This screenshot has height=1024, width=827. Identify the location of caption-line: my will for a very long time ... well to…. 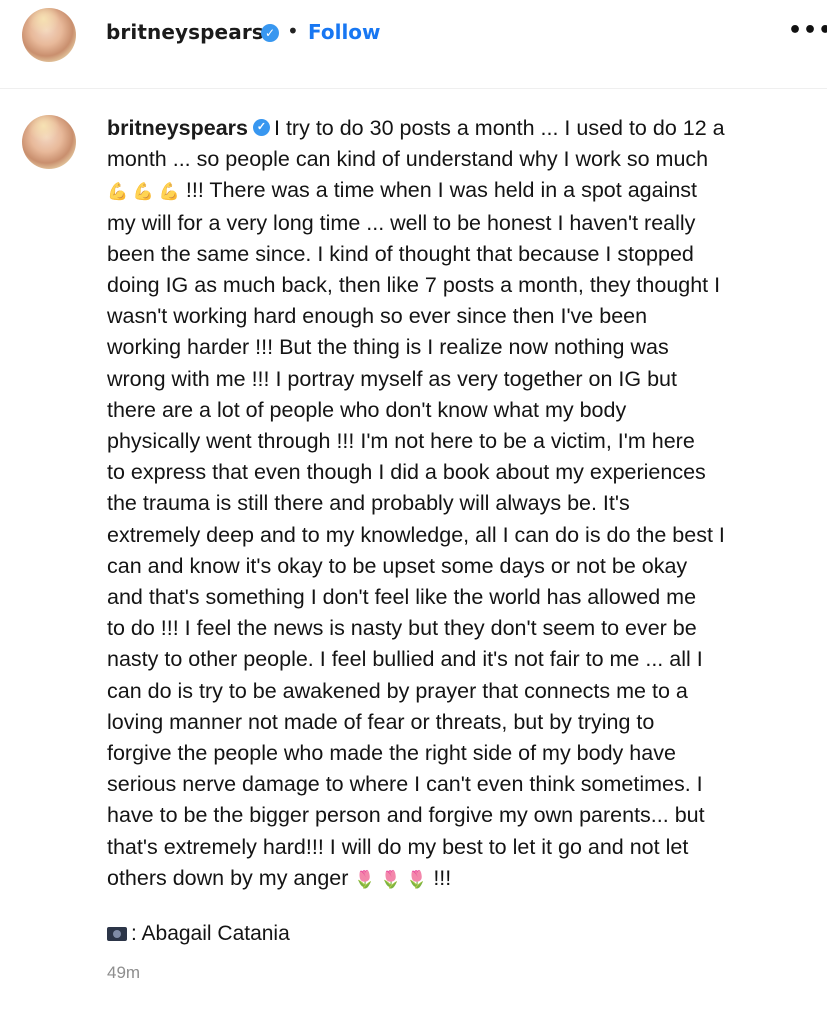
(401, 222).